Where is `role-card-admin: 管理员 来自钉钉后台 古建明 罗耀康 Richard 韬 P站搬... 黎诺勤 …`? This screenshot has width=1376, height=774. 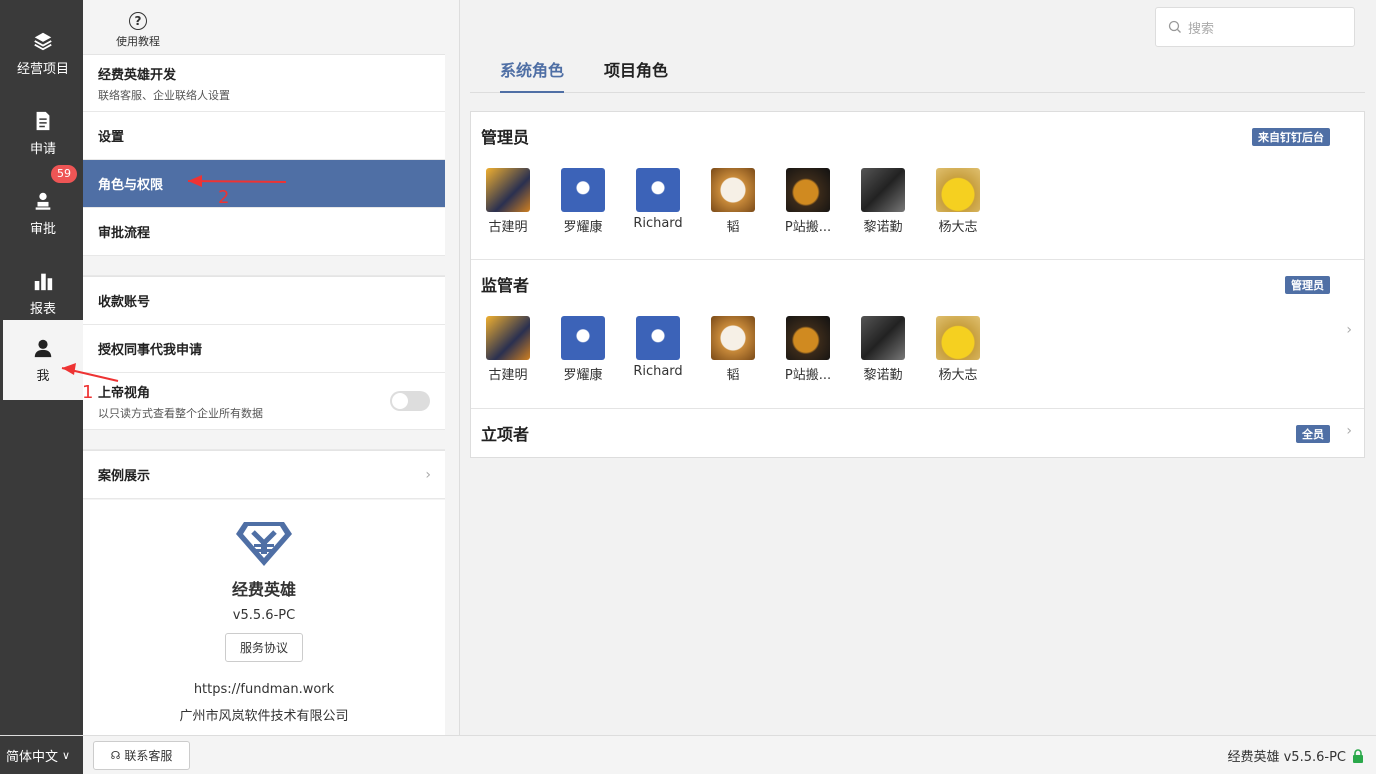
role-card-admin: 管理员 来自钉钉后台 古建明 罗耀康 Richard 韬 P站搬... 黎诺勤 … is located at coordinates (917, 186).